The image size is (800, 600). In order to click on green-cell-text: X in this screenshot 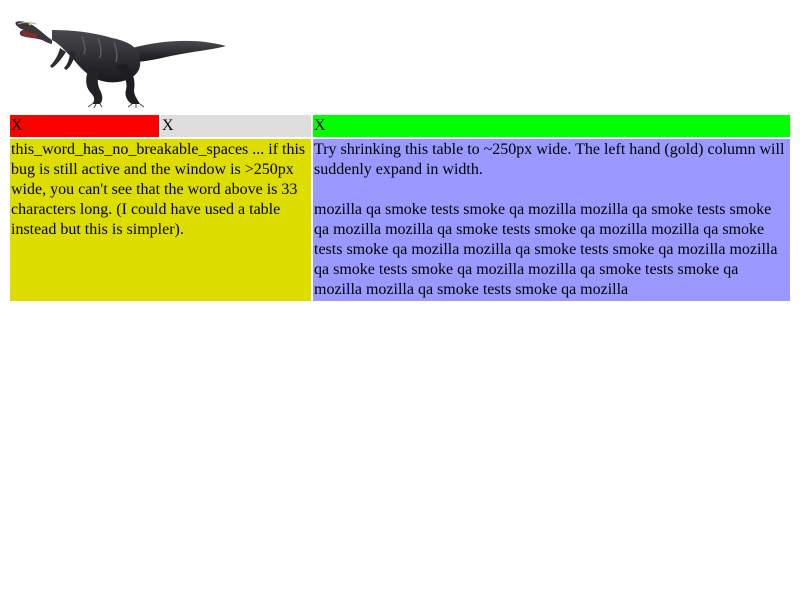, I will do `click(320, 125)`.